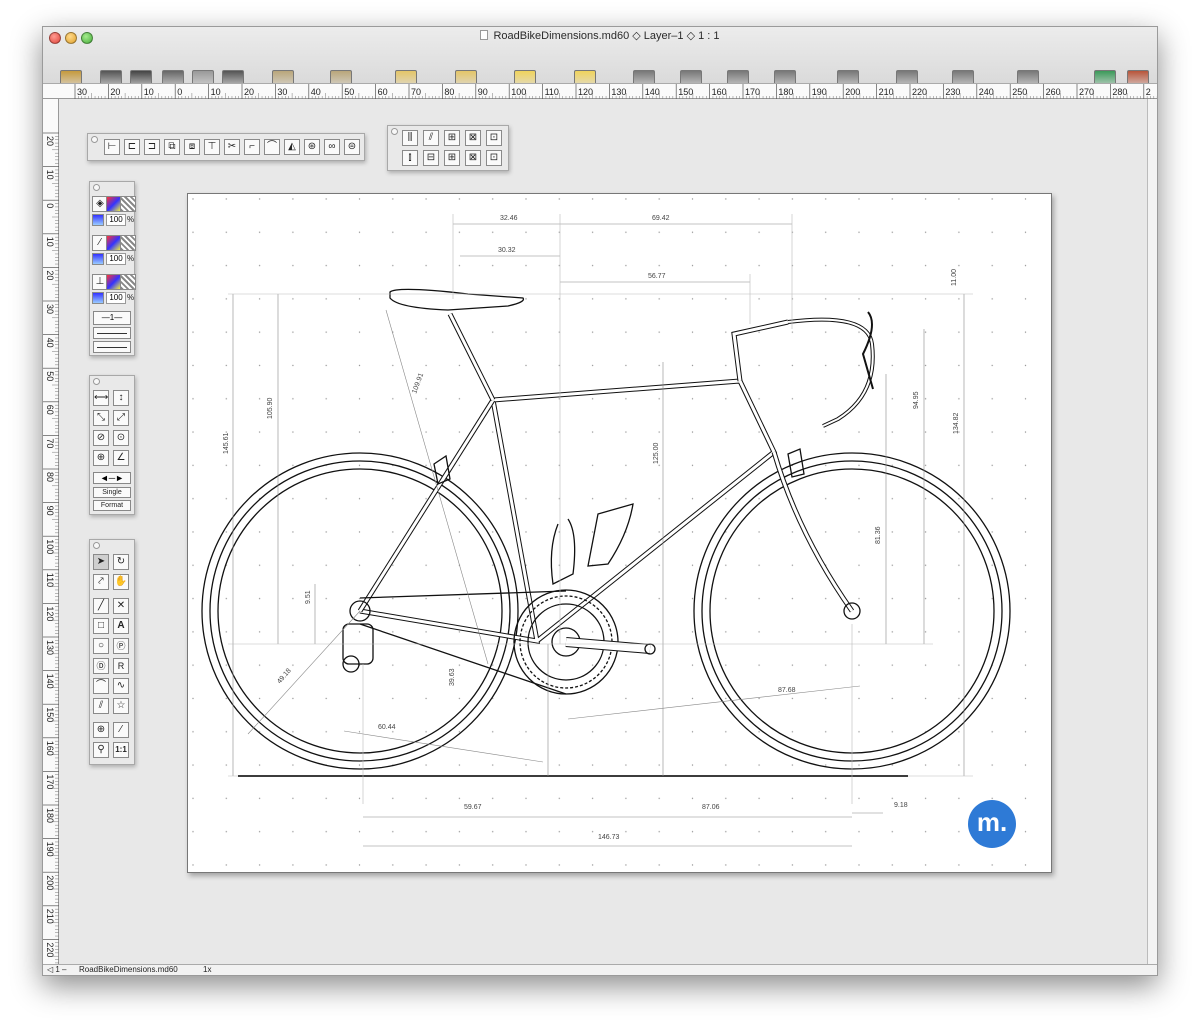  Describe the element at coordinates (121, 562) in the screenshot. I see `rotate-tool-icon: ↻` at that location.